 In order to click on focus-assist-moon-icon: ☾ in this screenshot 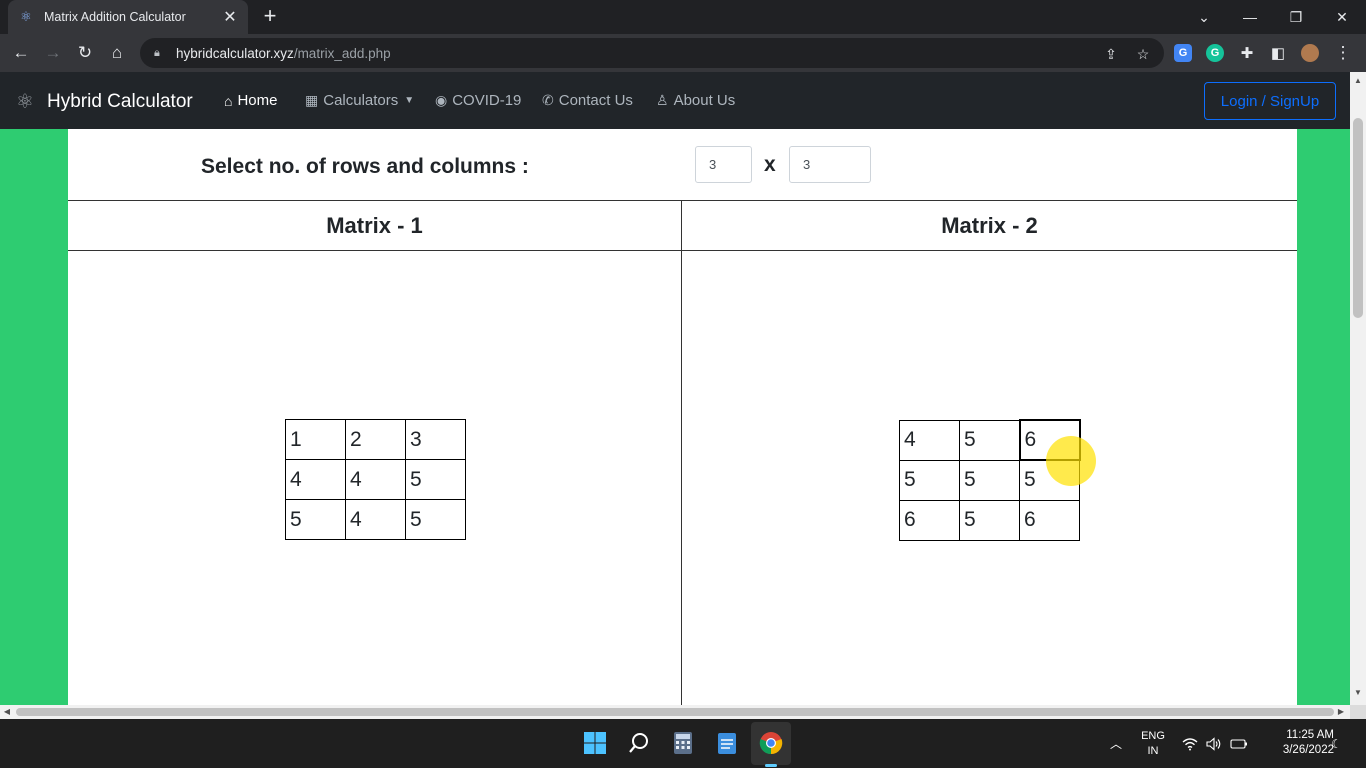, I will do `click(1336, 743)`.